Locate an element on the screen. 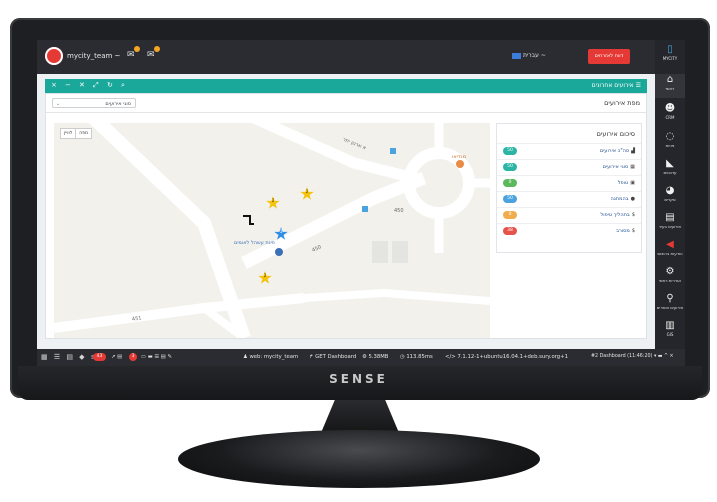 The width and height of the screenshot is (717, 502). summary-row-label: בהמתנה ● is located at coordinates (623, 199).